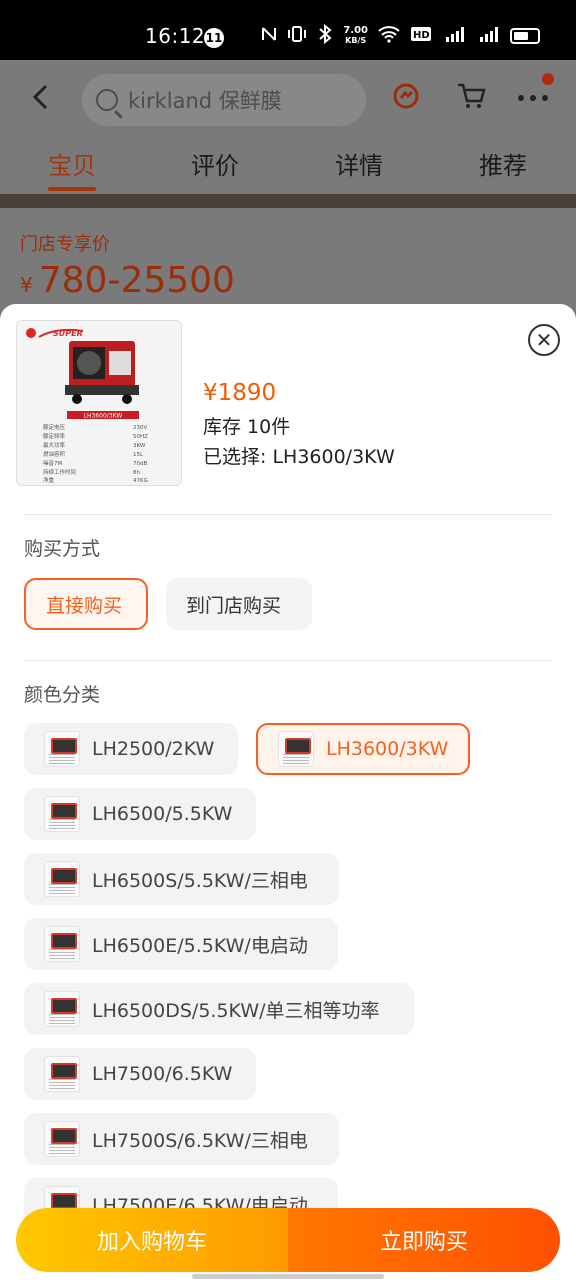 The width and height of the screenshot is (576, 1280). What do you see at coordinates (140, 437) in the screenshot?
I see `spec-value: 50HZ` at bounding box center [140, 437].